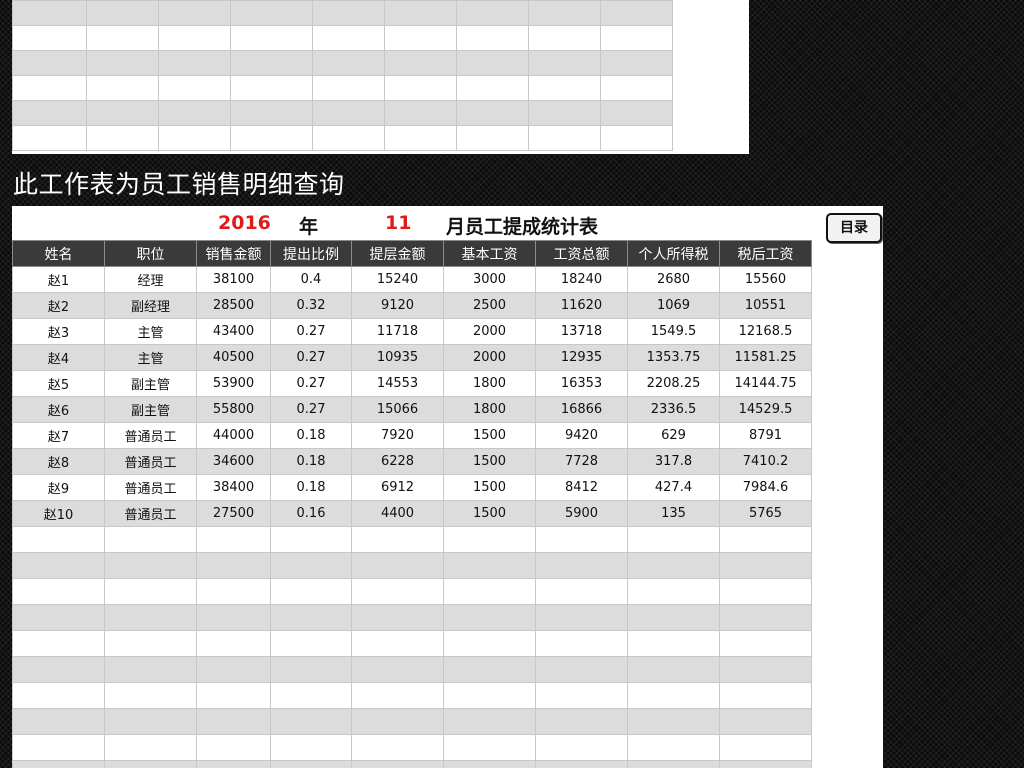 Image resolution: width=1024 pixels, height=768 pixels. What do you see at coordinates (233, 487) in the screenshot?
I see `table-cell: 38400` at bounding box center [233, 487].